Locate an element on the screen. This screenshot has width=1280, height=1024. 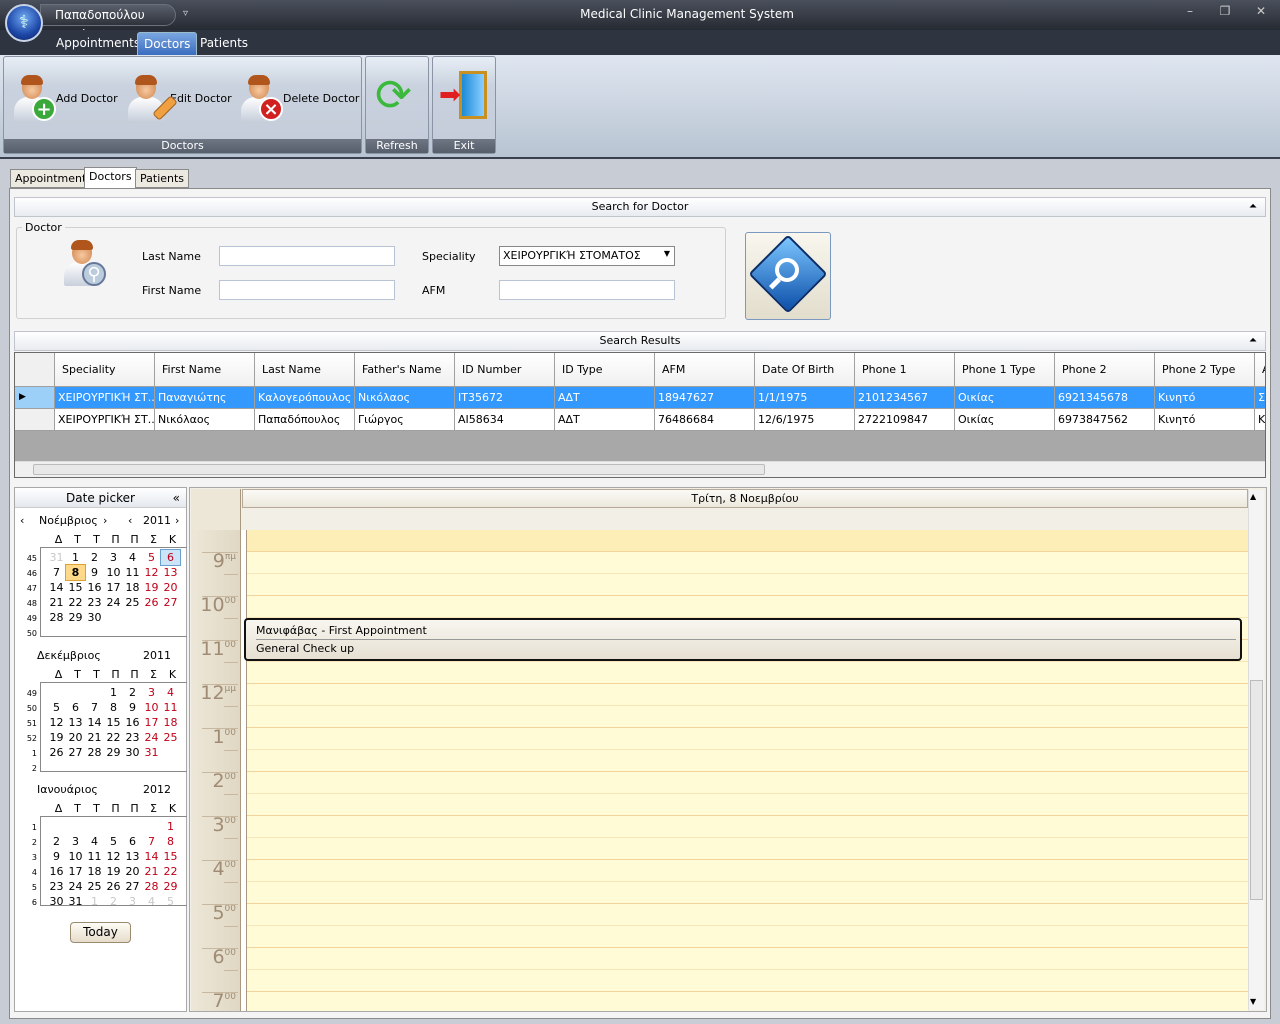
day-cell: 4 is located at coordinates (151, 901).